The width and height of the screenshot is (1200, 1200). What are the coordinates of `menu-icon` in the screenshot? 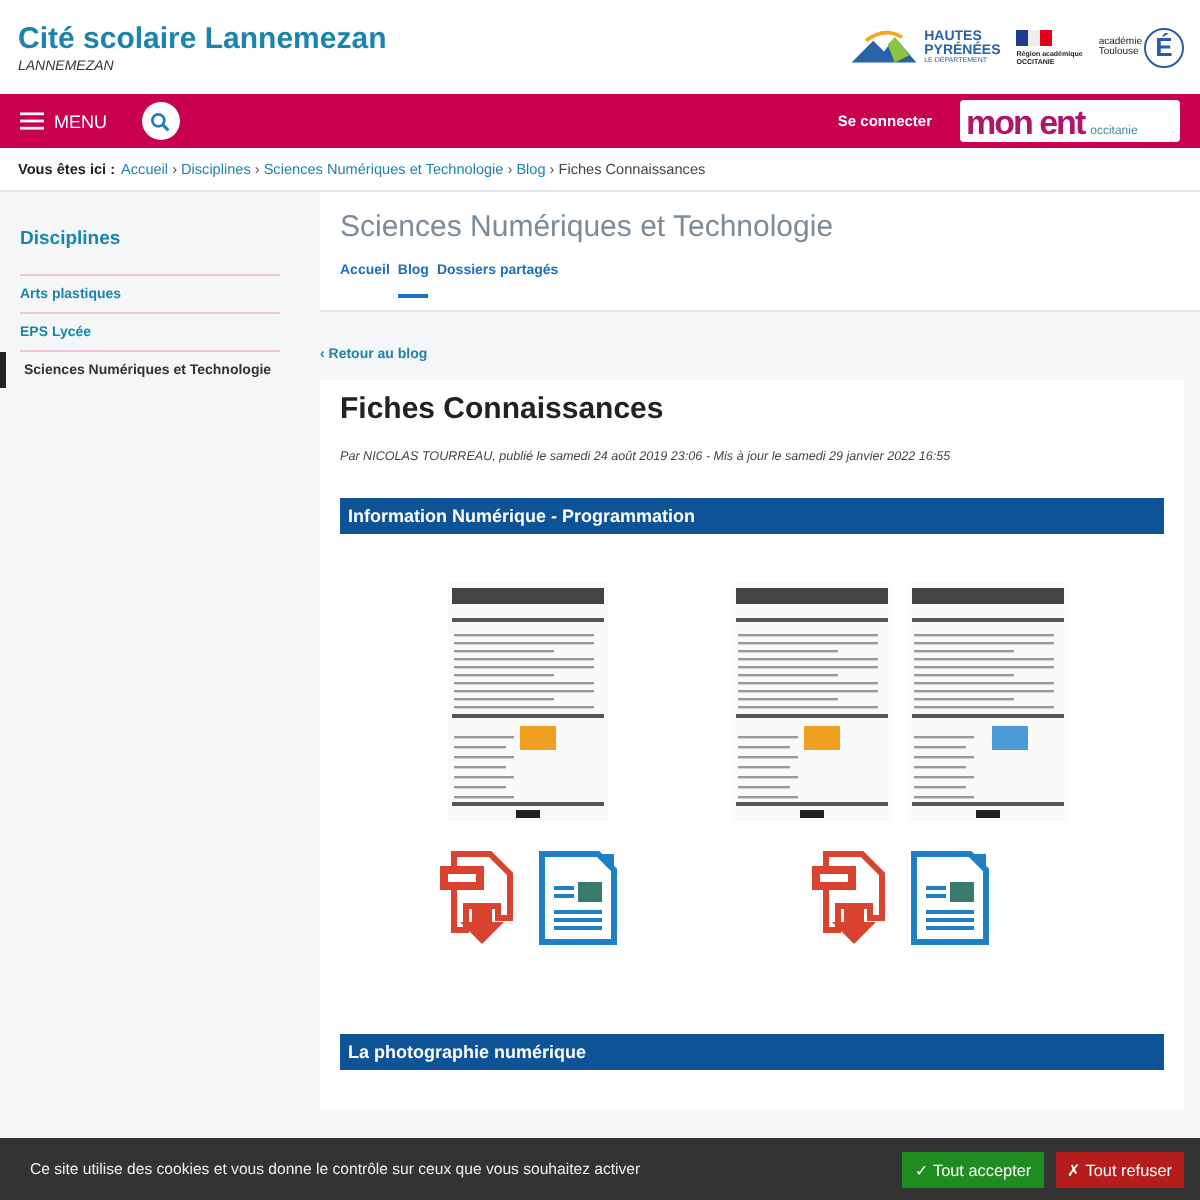 It's located at (32, 121).